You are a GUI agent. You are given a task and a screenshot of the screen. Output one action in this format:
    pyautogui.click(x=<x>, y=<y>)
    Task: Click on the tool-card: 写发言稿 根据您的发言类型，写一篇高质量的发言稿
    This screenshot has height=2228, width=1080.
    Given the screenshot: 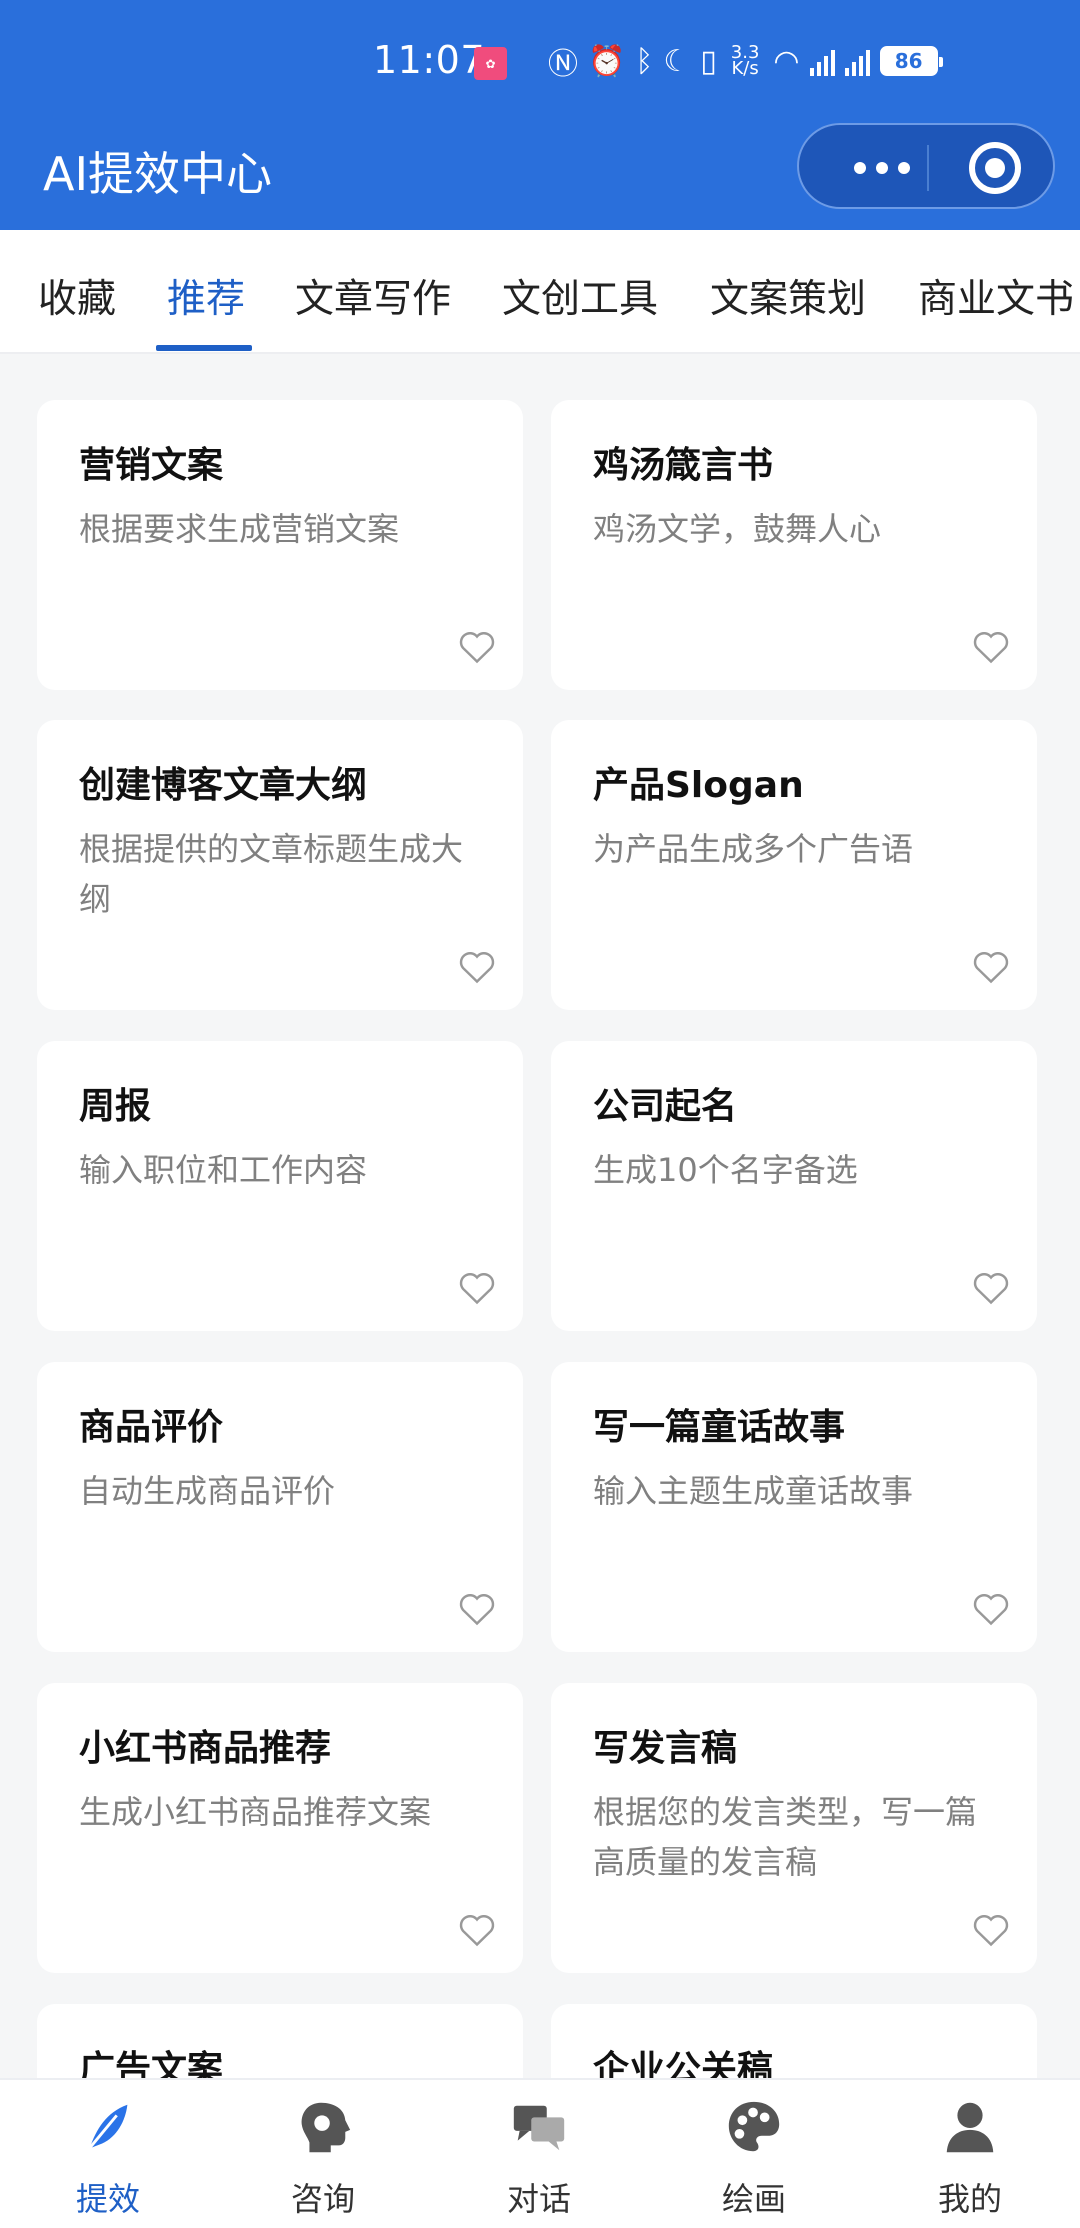 What is the action you would take?
    pyautogui.click(x=794, y=1828)
    